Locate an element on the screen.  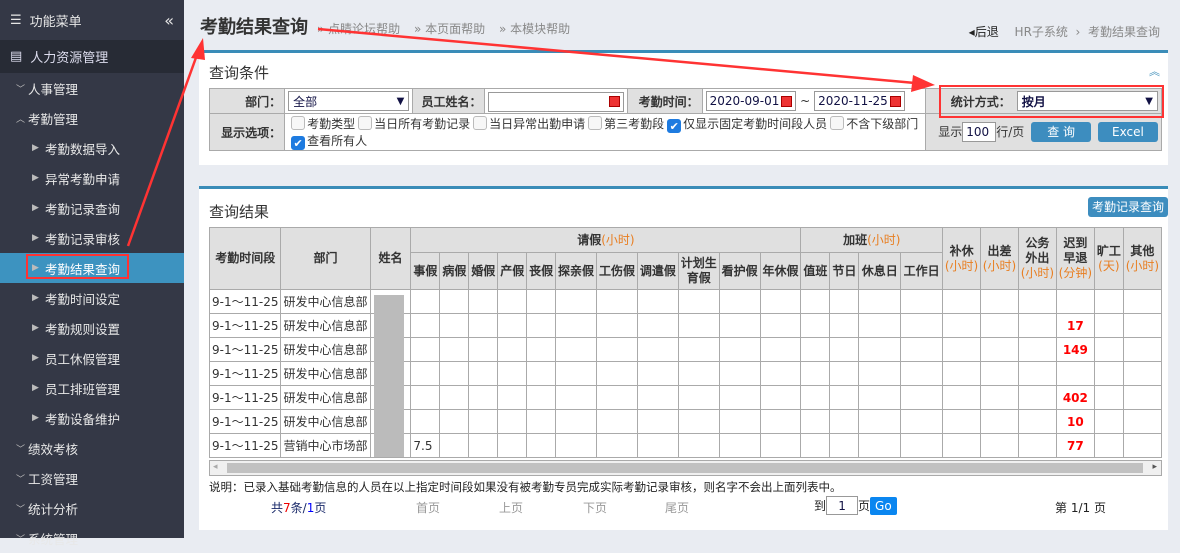
checkbox-icon is located at coordinates (837, 123).